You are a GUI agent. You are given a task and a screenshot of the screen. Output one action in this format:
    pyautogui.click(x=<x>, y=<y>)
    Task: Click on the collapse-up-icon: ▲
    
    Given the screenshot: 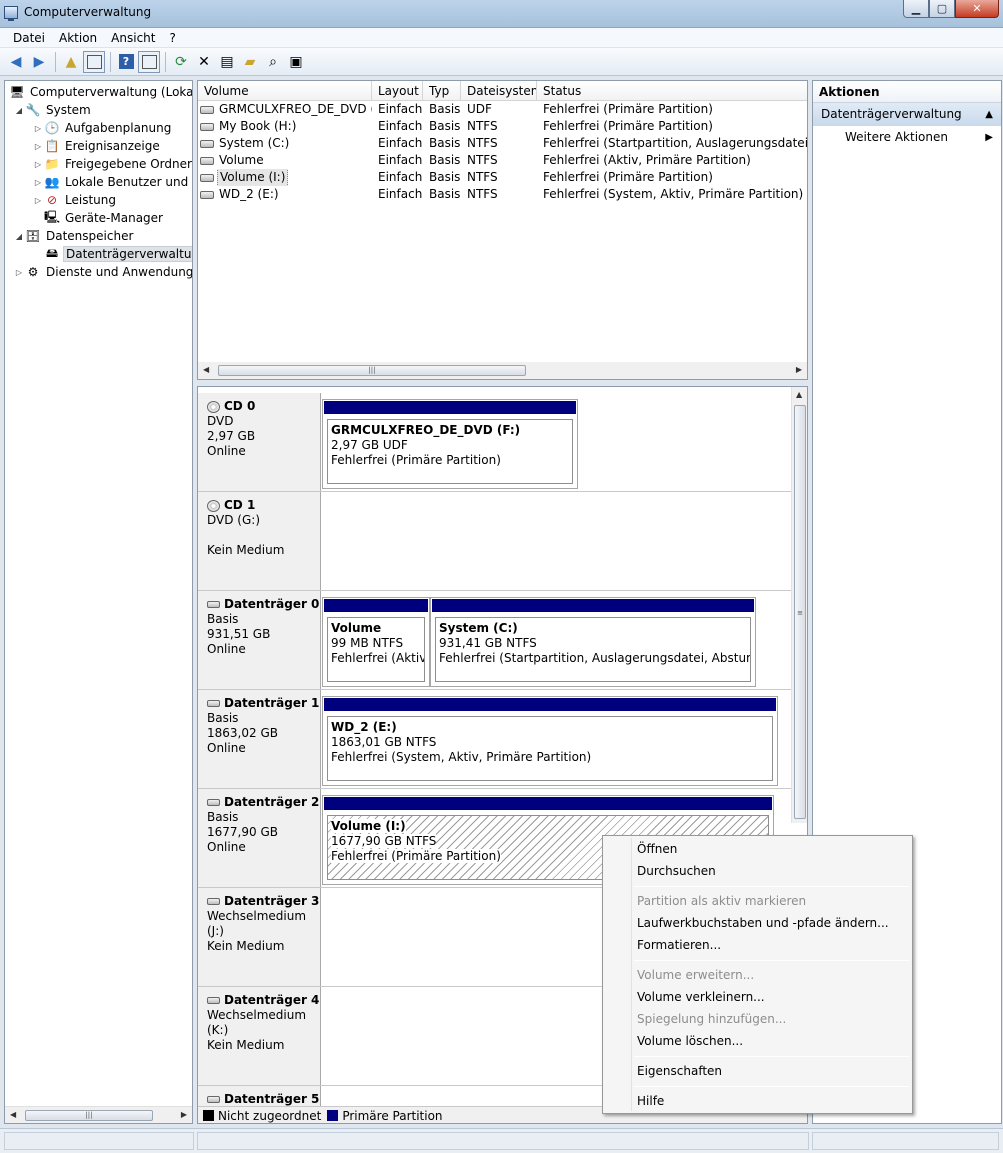 What is the action you would take?
    pyautogui.click(x=989, y=114)
    